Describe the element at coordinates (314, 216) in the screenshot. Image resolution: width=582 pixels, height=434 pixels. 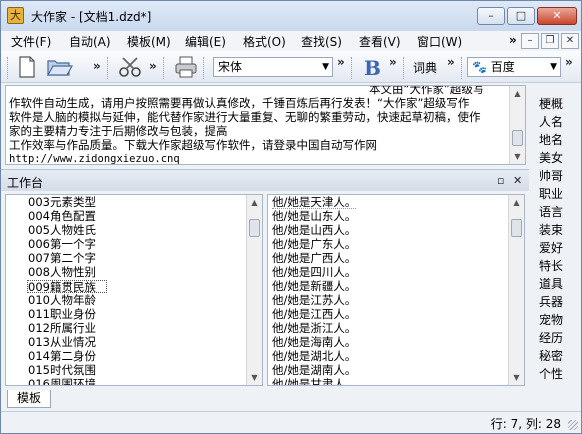
I see `list-item: 他/她是山东人。` at that location.